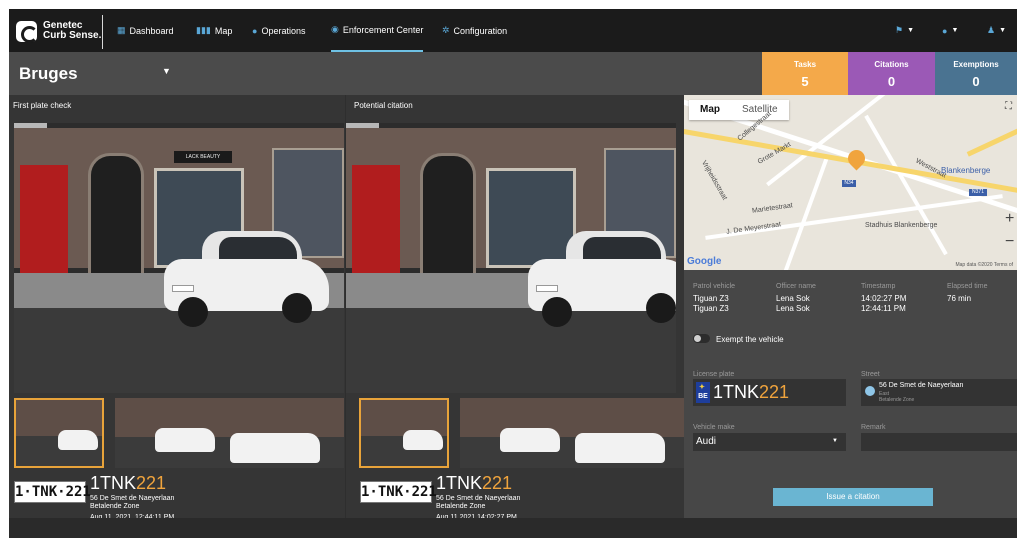  Describe the element at coordinates (870, 391) in the screenshot. I see `location-dot-icon` at that location.